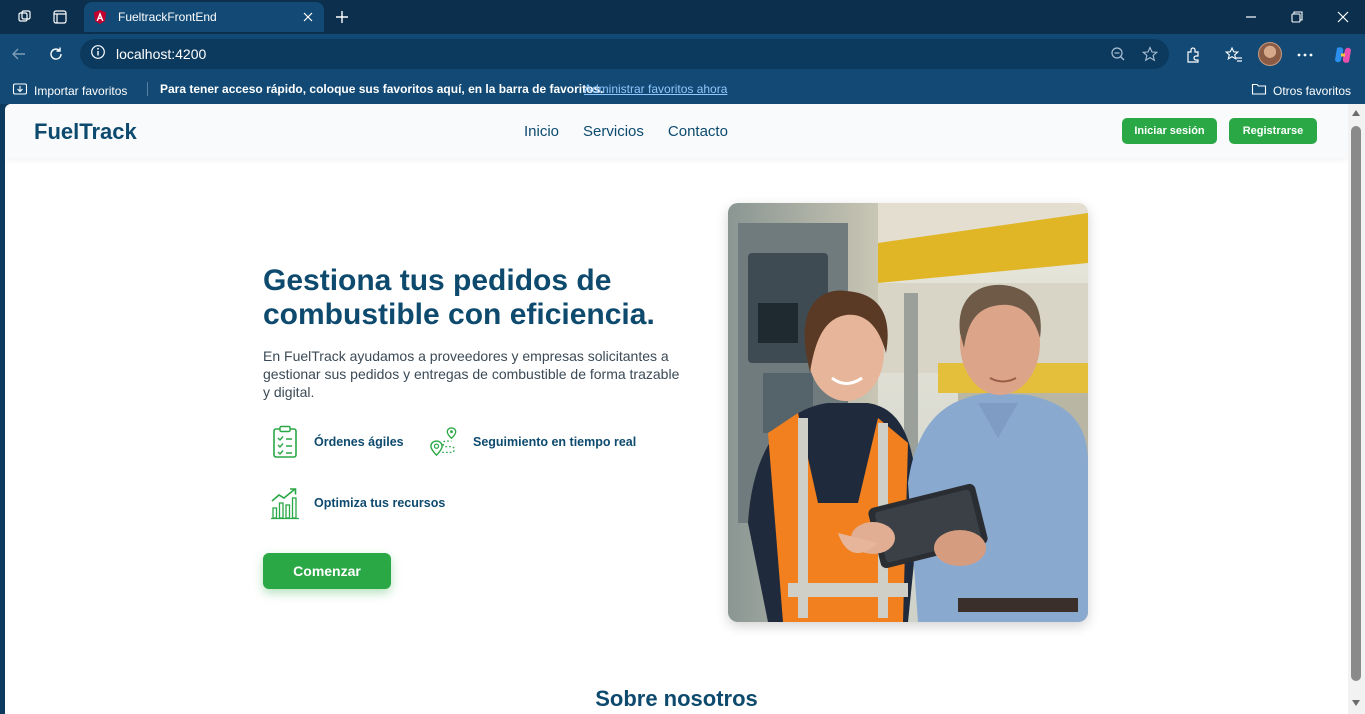  What do you see at coordinates (147, 89) in the screenshot?
I see `favorites-divider` at bounding box center [147, 89].